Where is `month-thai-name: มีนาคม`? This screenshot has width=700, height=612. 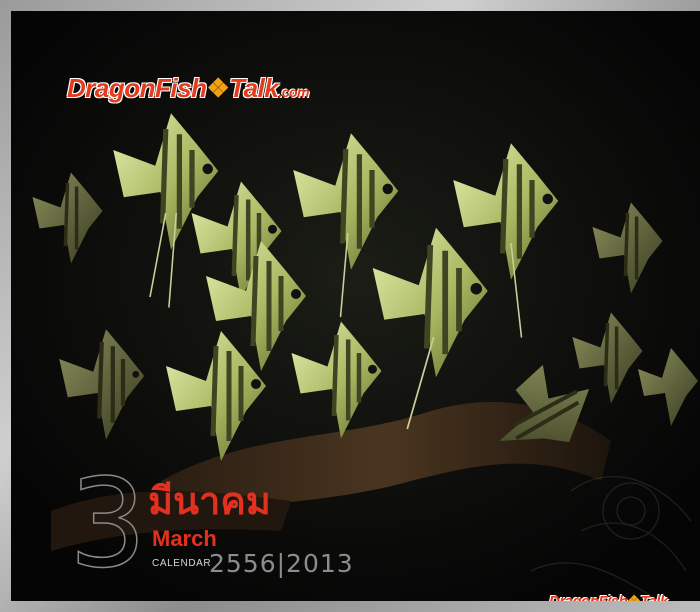 month-thai-name: มีนาคม is located at coordinates (209, 501).